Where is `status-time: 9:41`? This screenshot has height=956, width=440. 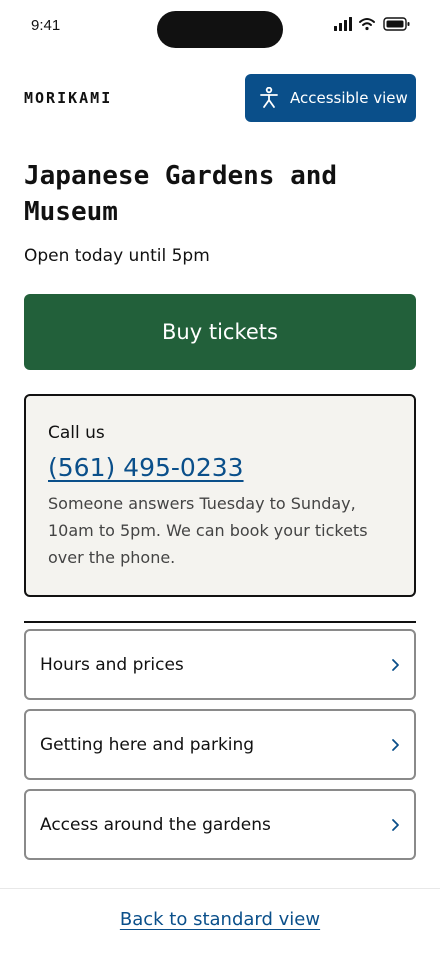
status-time: 9:41 is located at coordinates (46, 25).